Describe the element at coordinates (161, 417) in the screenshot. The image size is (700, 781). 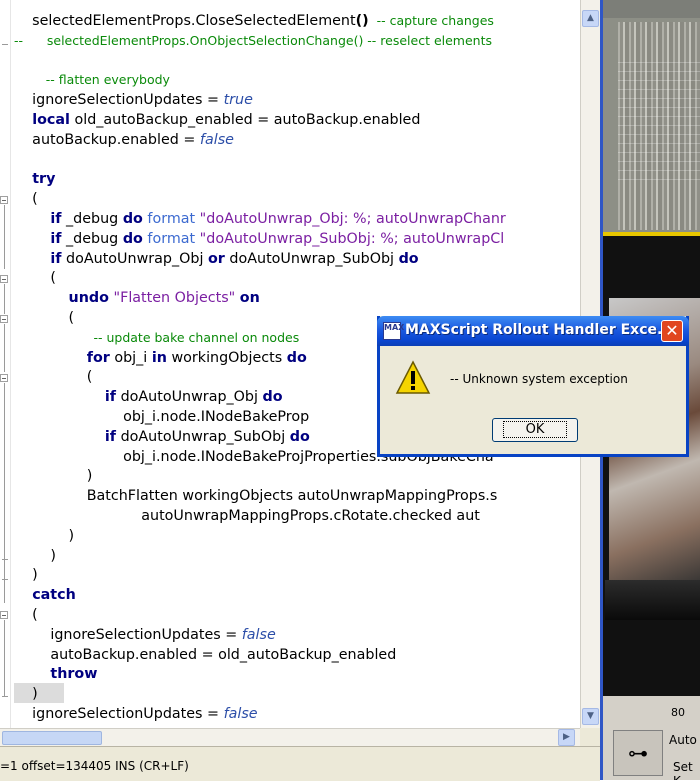
I see `code-line: obj_i.node.INodeBakeProp` at that location.